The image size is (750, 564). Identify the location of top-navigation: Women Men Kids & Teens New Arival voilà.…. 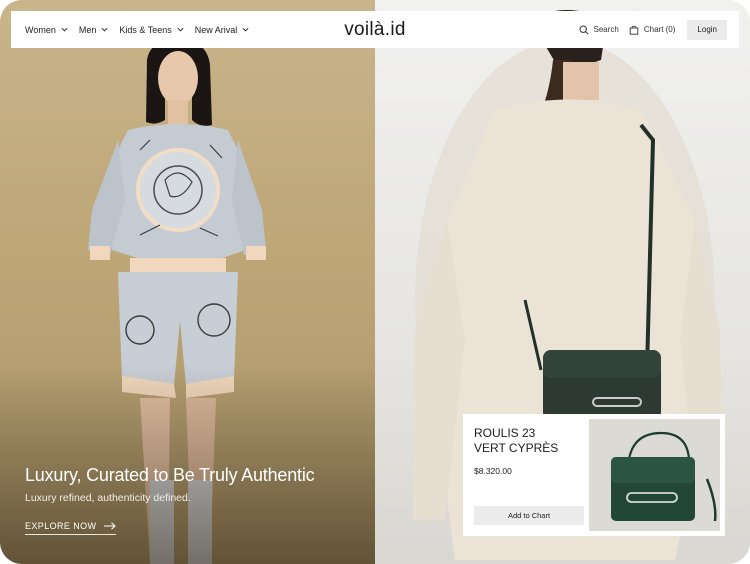
(375, 29).